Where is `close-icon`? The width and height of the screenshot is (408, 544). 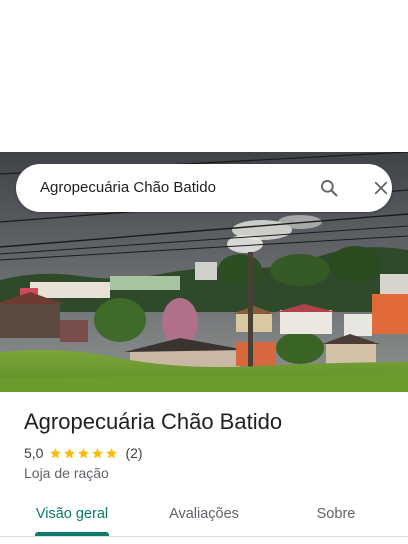 close-icon is located at coordinates (381, 188).